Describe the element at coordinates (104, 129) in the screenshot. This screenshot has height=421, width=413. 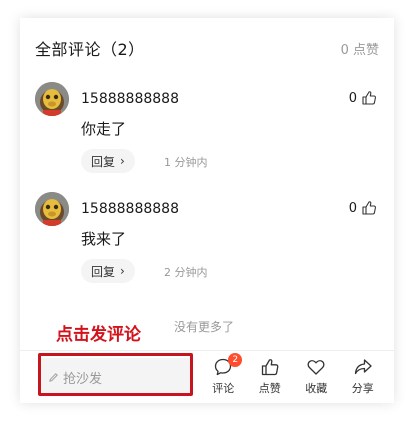
I see `comment-content: 你走了` at that location.